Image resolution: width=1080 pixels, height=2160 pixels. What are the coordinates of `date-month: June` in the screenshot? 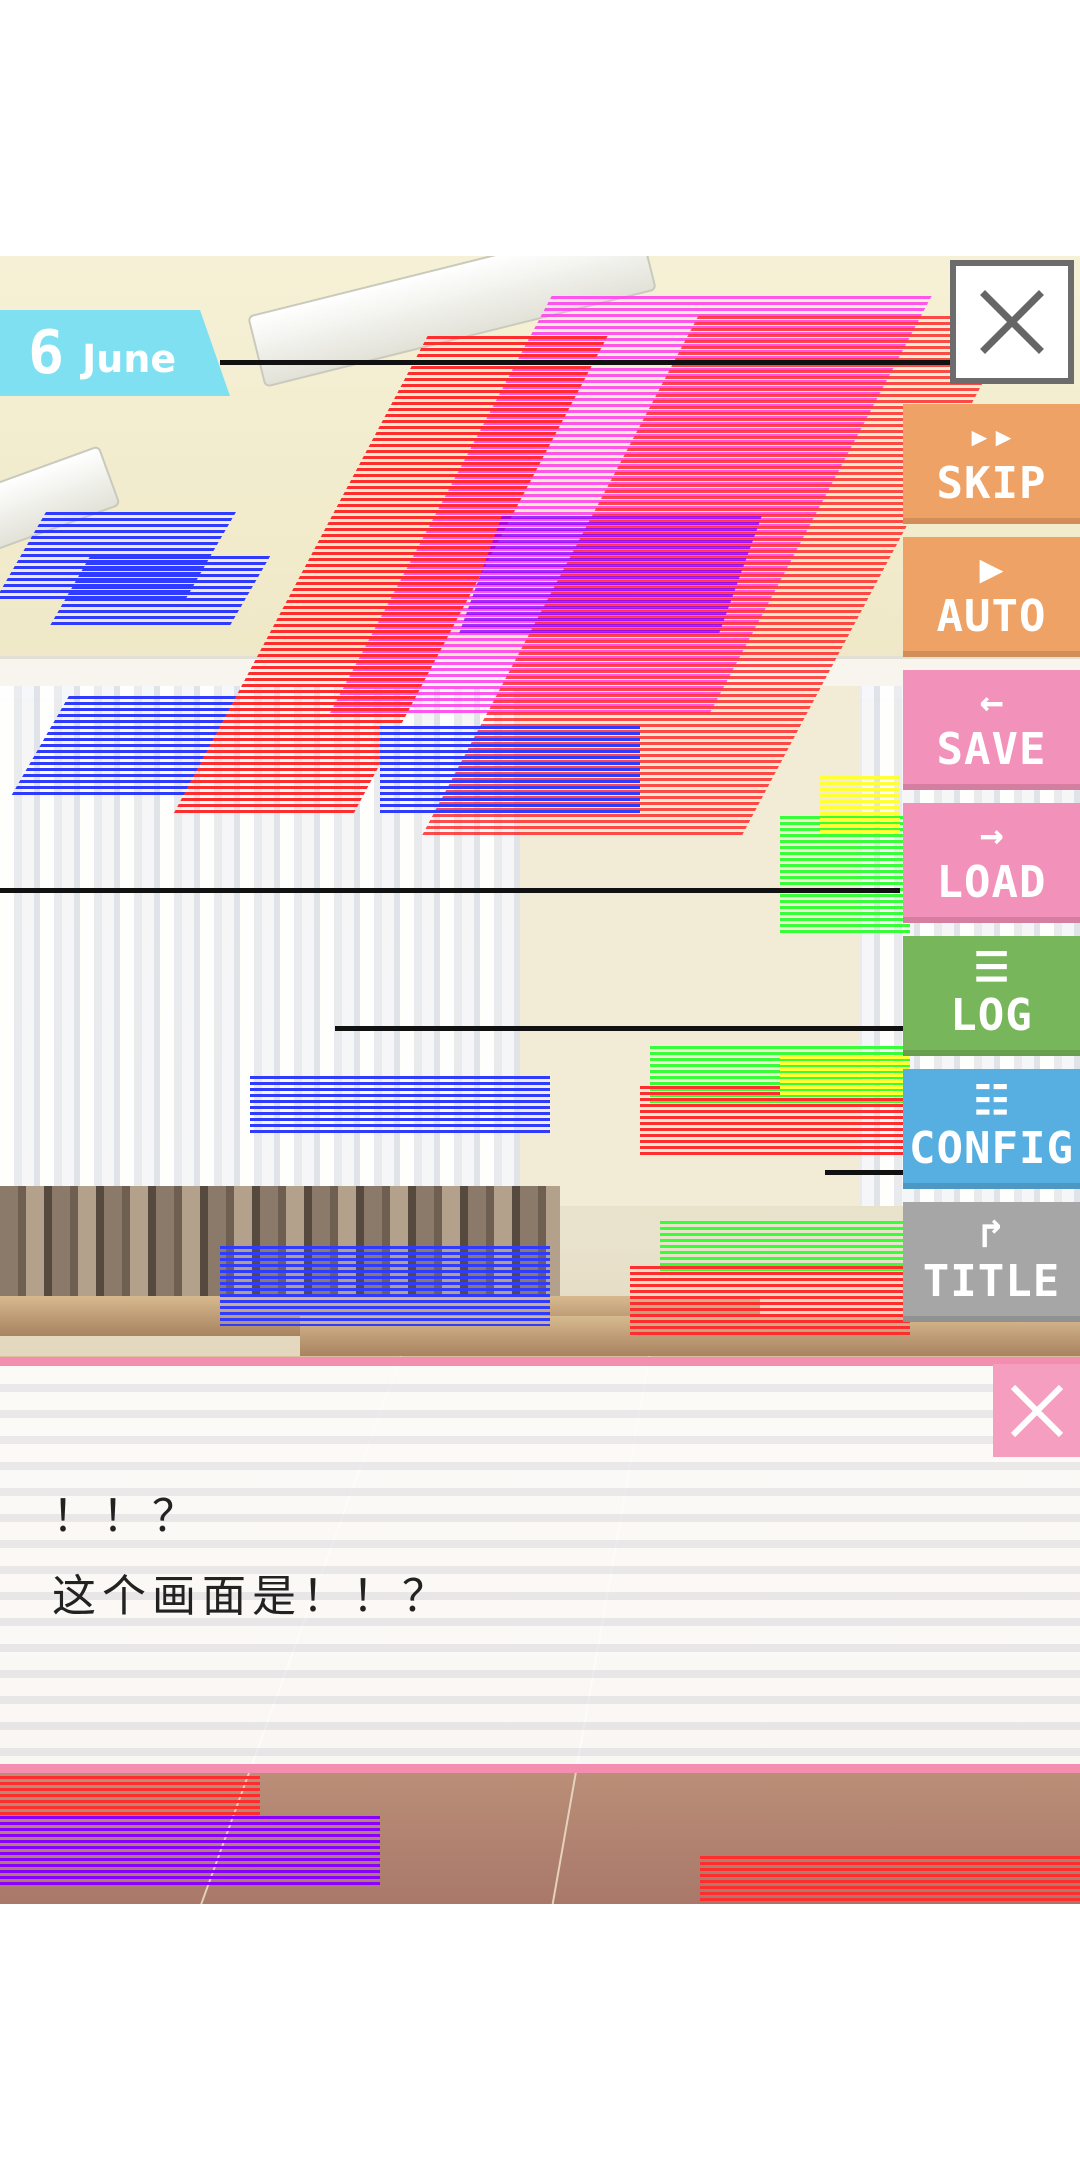 It's located at (129, 359).